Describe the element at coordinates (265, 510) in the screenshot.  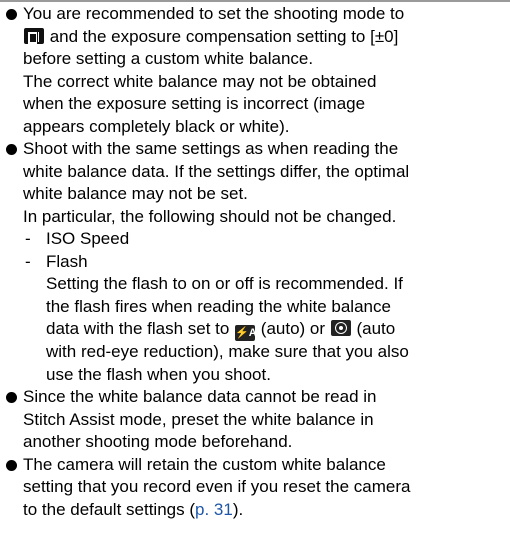
I see `text-line: to the default settings (p. 31).` at that location.